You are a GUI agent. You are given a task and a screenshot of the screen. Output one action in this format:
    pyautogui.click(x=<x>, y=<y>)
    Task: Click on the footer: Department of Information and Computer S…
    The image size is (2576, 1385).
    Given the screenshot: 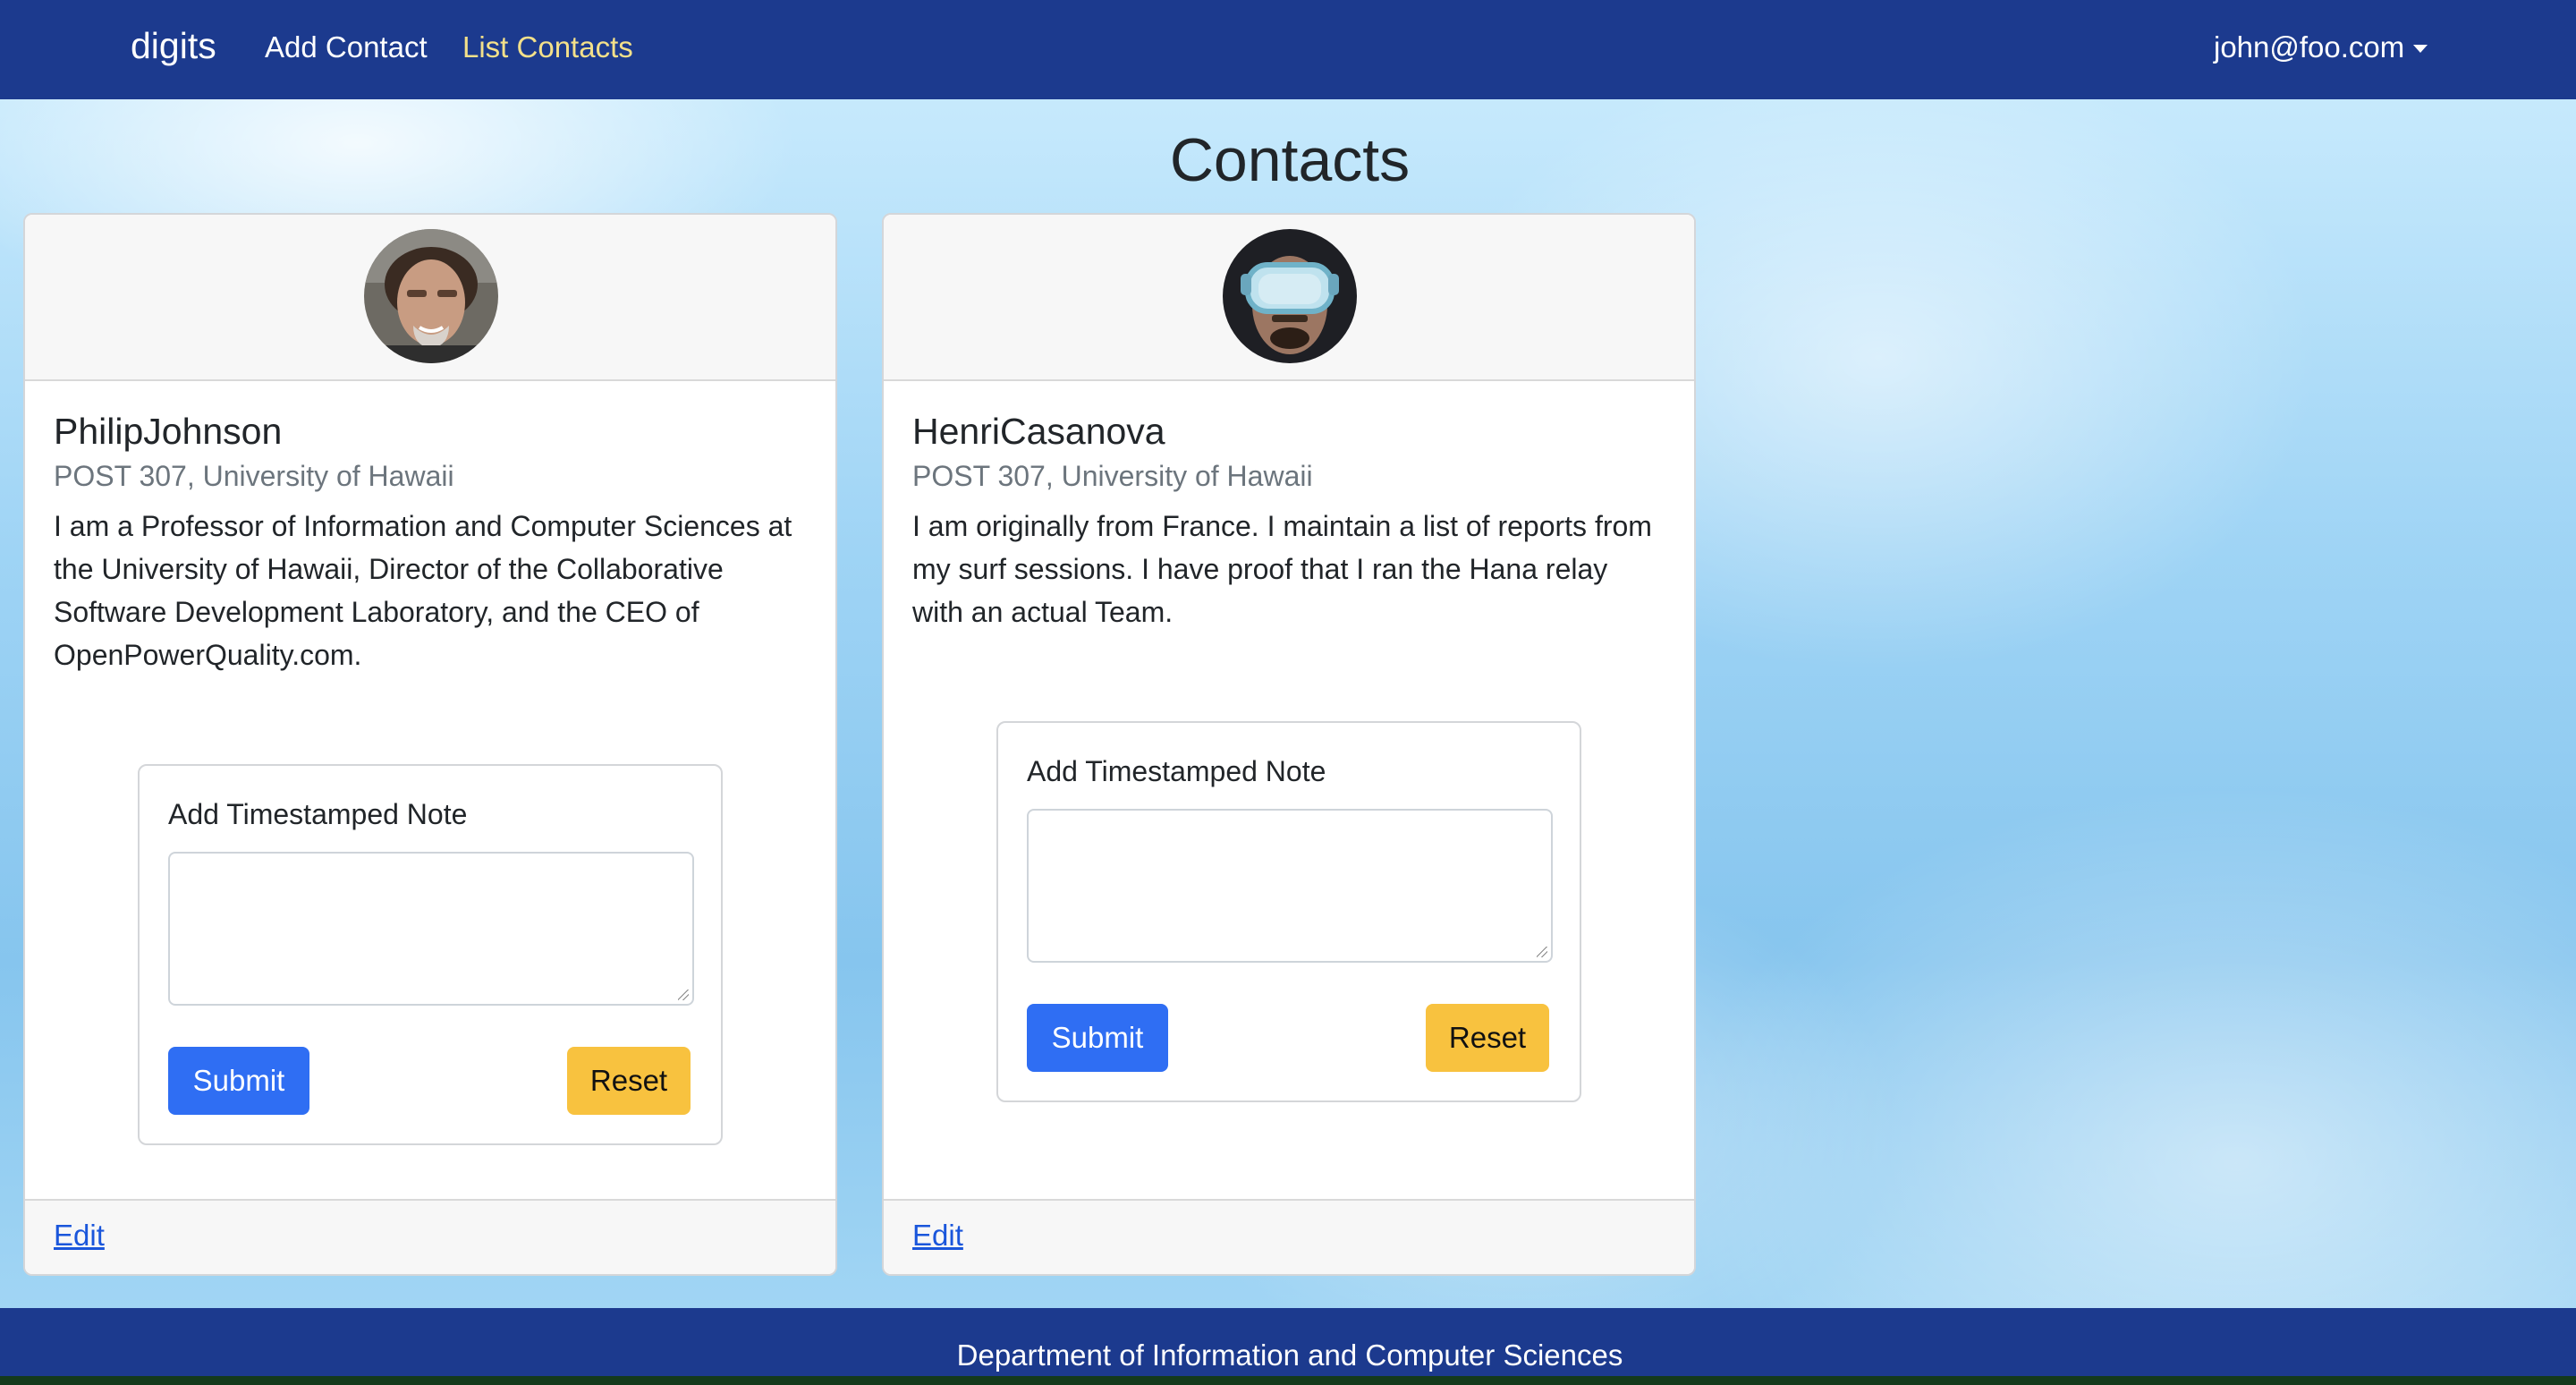 What is the action you would take?
    pyautogui.click(x=1288, y=1342)
    